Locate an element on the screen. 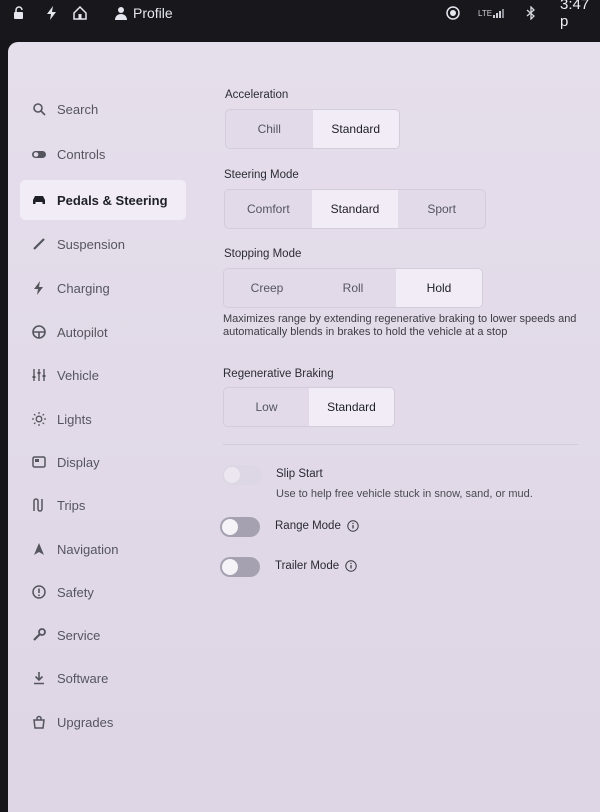  stopping-hold-button: Hold is located at coordinates (439, 288).